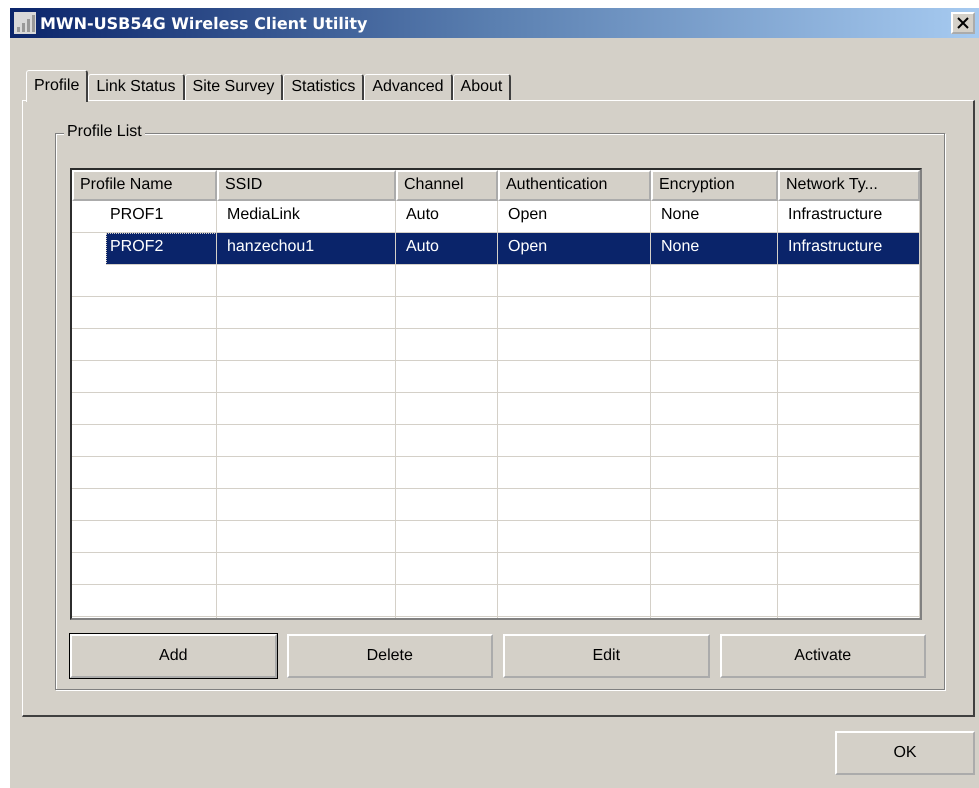  I want to click on action-button: Edit, so click(606, 656).